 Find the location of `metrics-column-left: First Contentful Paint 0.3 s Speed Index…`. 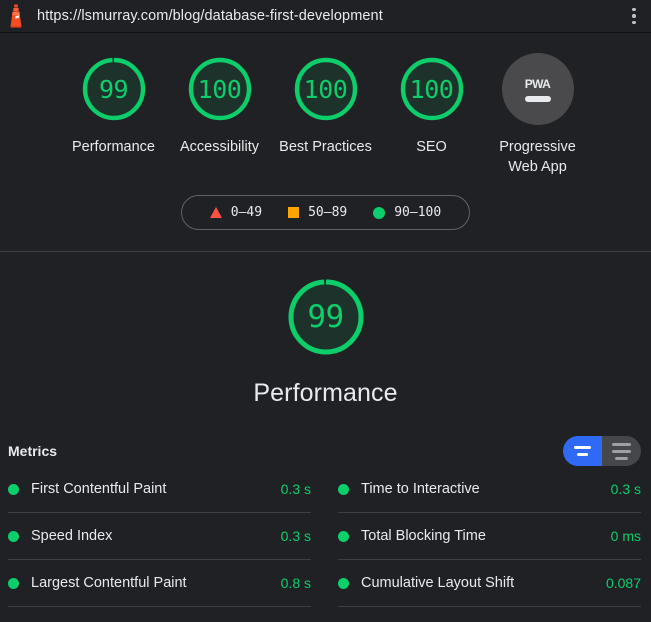

metrics-column-left: First Contentful Paint 0.3 s Speed Index… is located at coordinates (159, 536).